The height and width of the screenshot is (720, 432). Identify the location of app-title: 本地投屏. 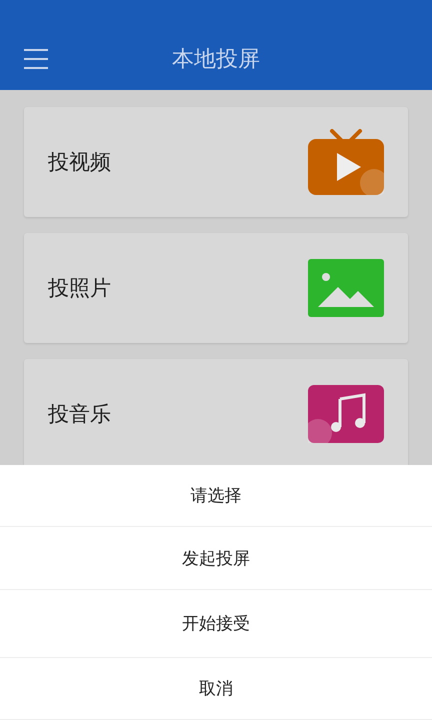
(216, 60).